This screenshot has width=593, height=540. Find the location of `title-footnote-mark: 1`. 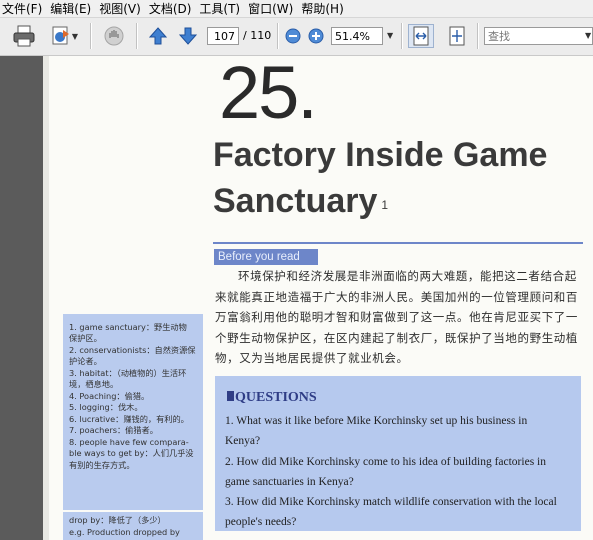

title-footnote-mark: 1 is located at coordinates (385, 205).